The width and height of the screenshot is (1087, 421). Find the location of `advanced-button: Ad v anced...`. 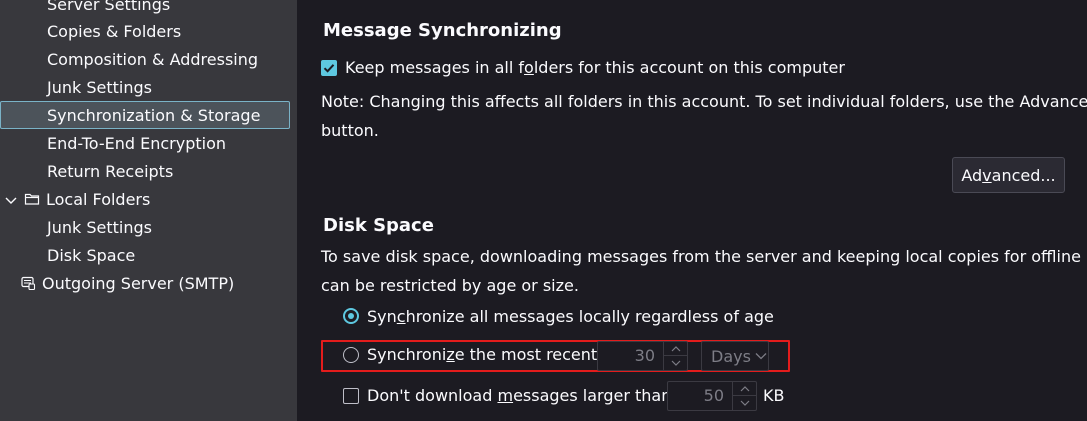

advanced-button: Ad v anced... is located at coordinates (1008, 175).